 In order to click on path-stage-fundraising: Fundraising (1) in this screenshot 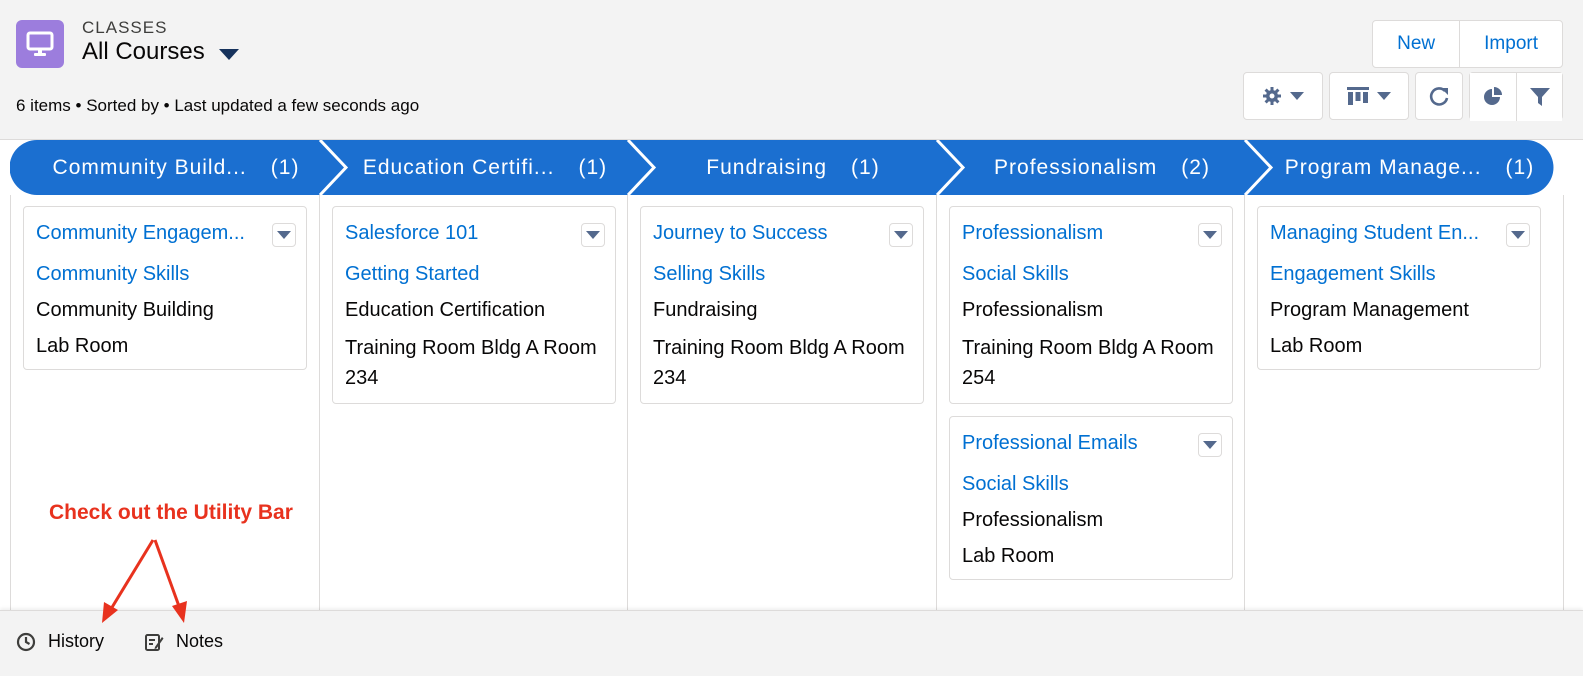, I will do `click(793, 167)`.